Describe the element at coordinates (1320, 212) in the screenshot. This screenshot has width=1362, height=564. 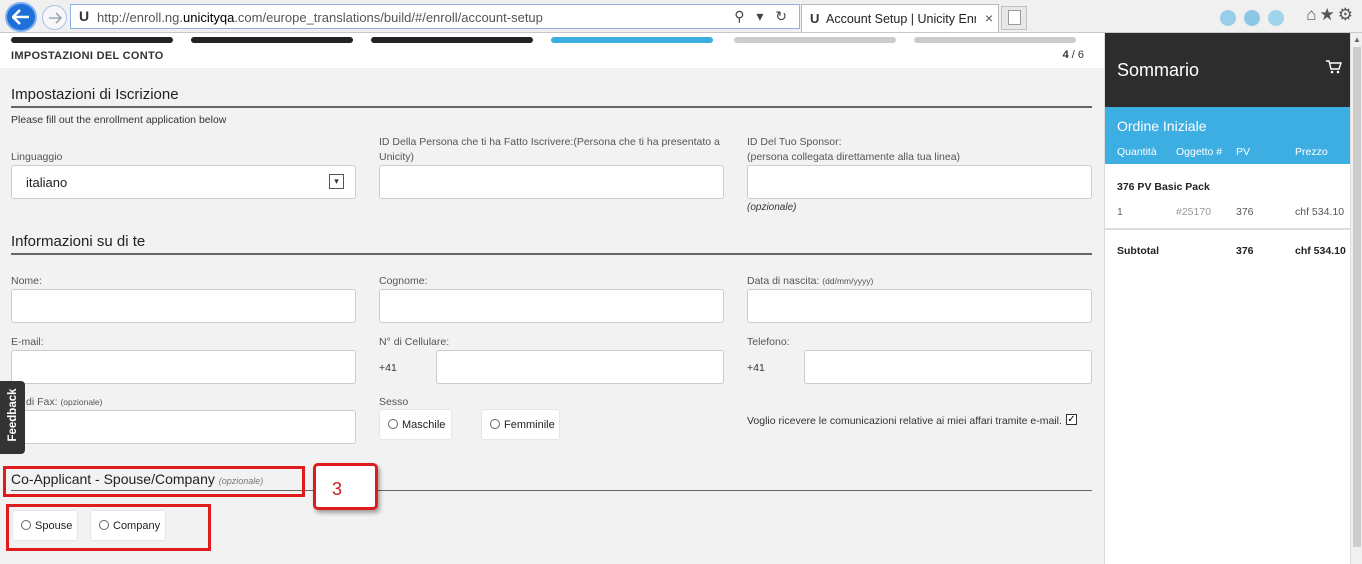
I see `product-price: chf 534.10` at that location.